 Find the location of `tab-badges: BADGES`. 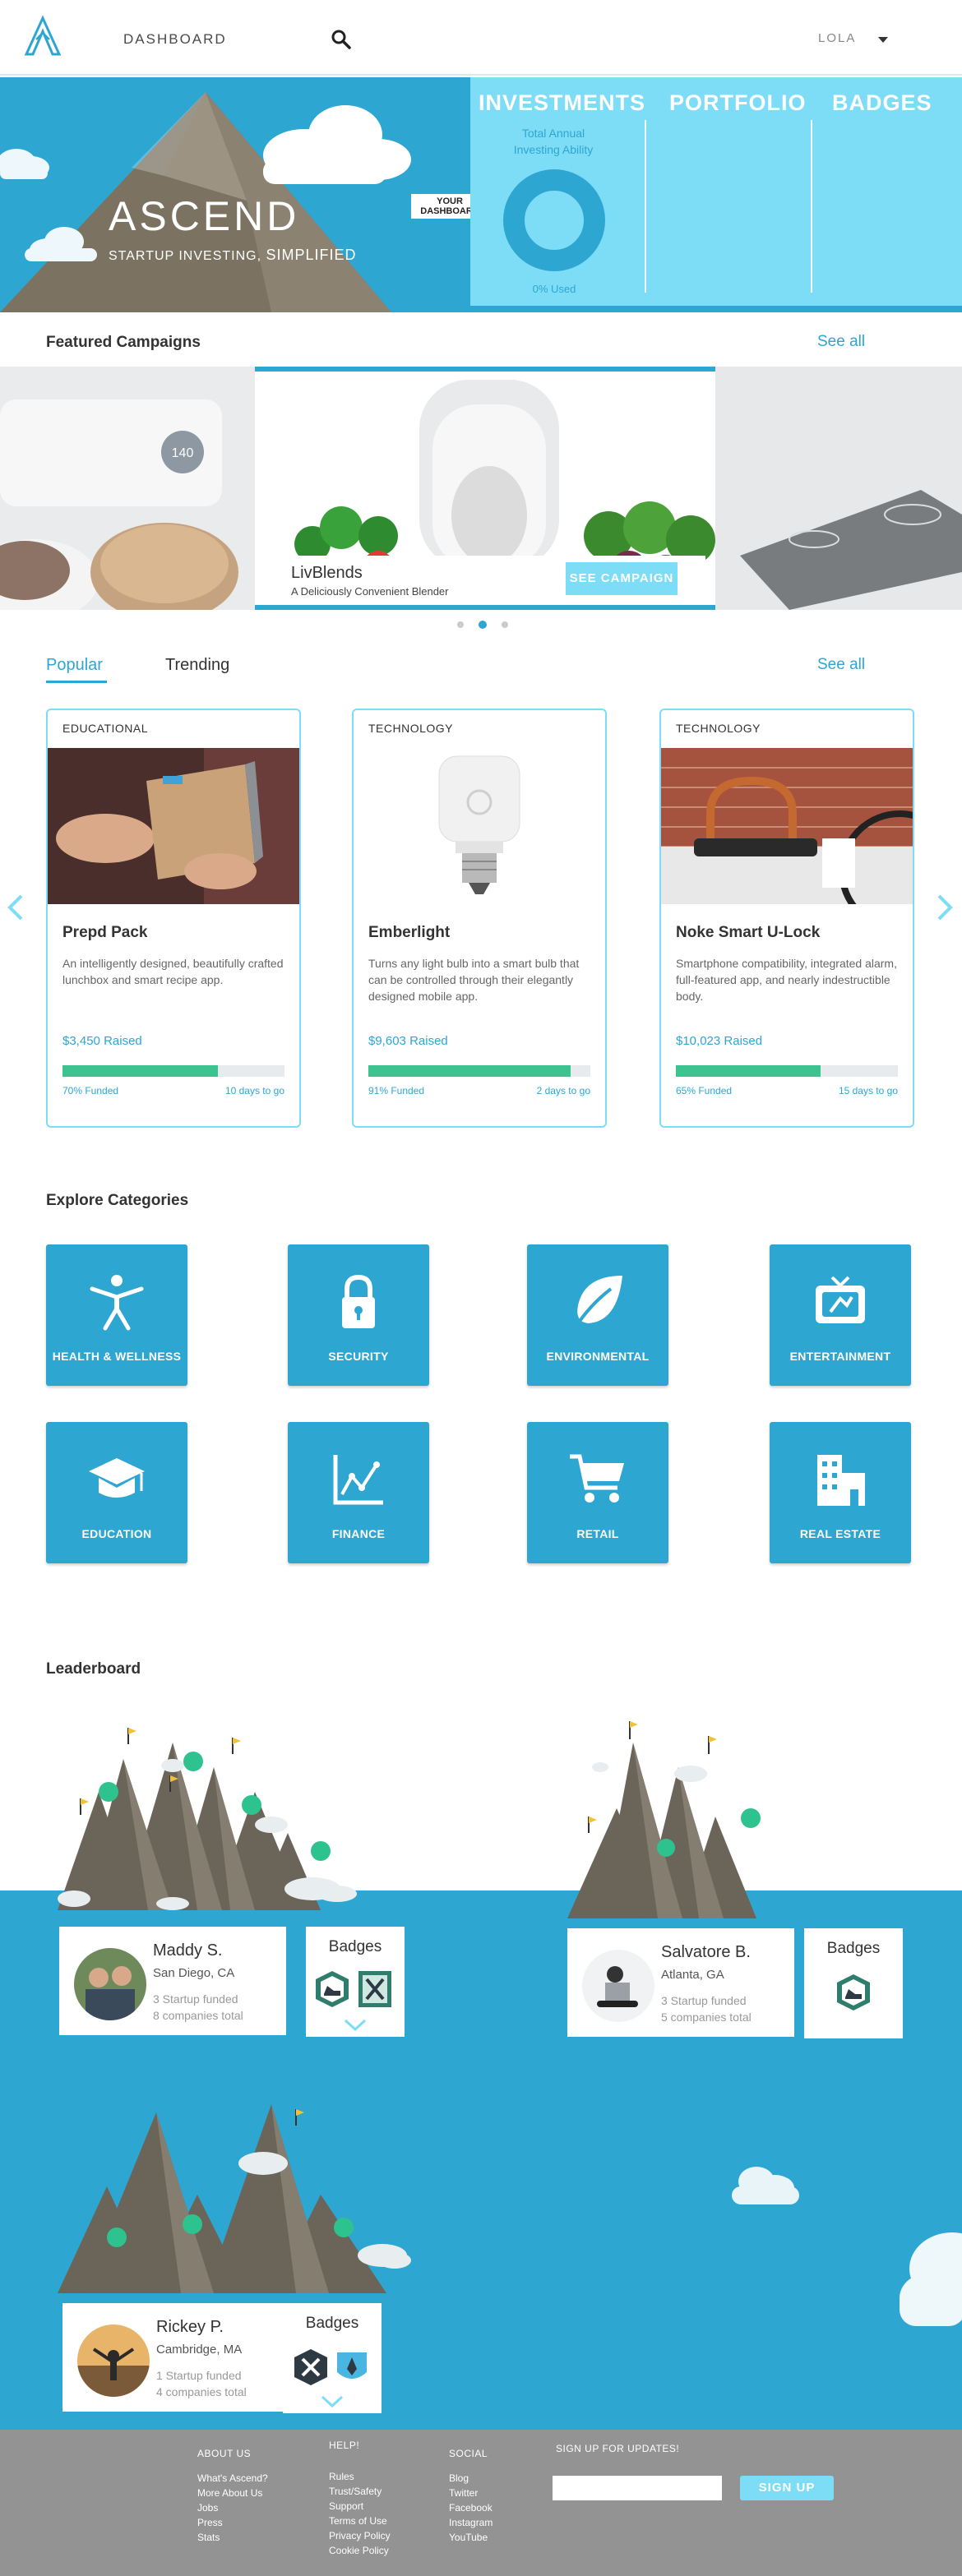

tab-badges: BADGES is located at coordinates (882, 103).